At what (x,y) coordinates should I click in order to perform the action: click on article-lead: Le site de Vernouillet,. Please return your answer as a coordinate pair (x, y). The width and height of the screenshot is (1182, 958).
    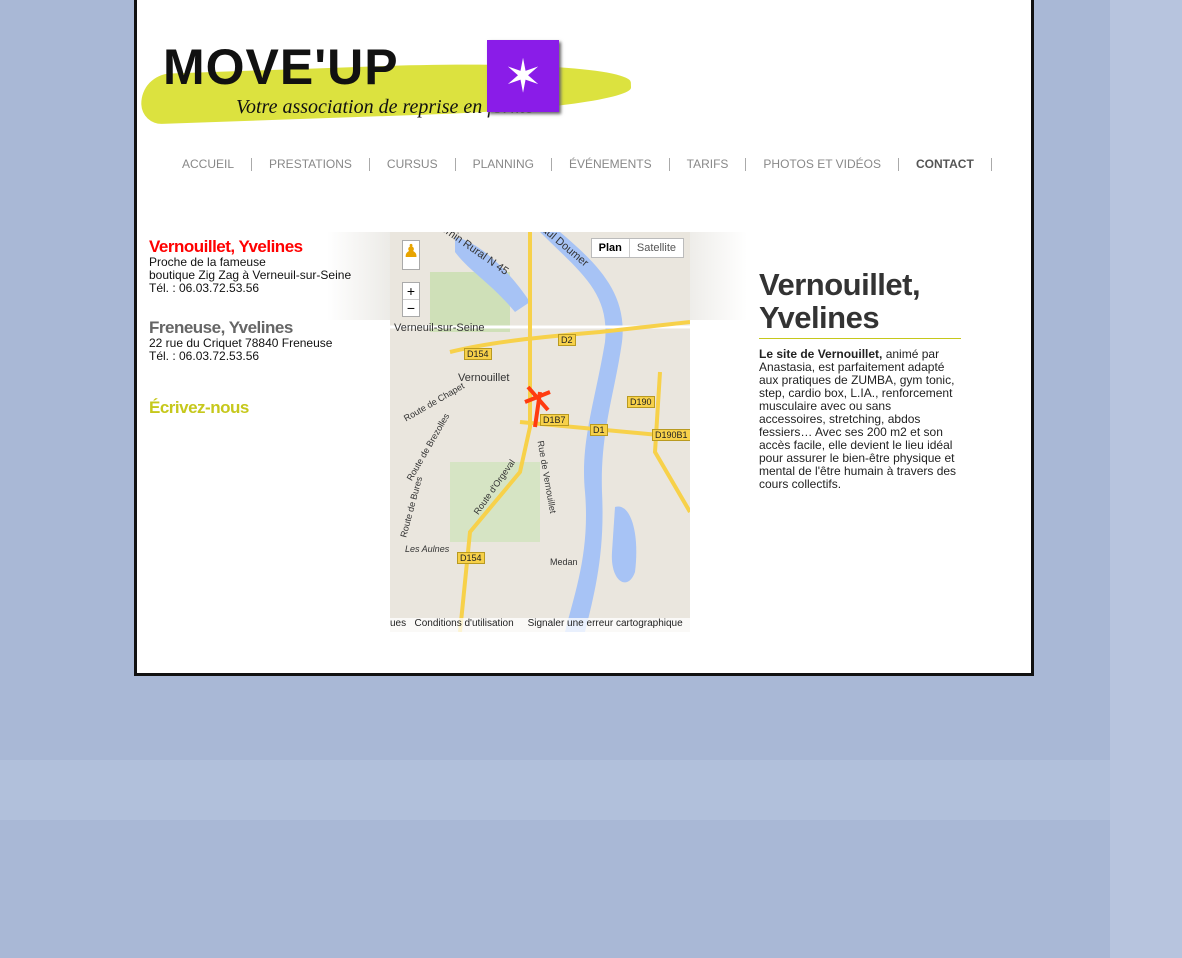
    Looking at the image, I should click on (821, 354).